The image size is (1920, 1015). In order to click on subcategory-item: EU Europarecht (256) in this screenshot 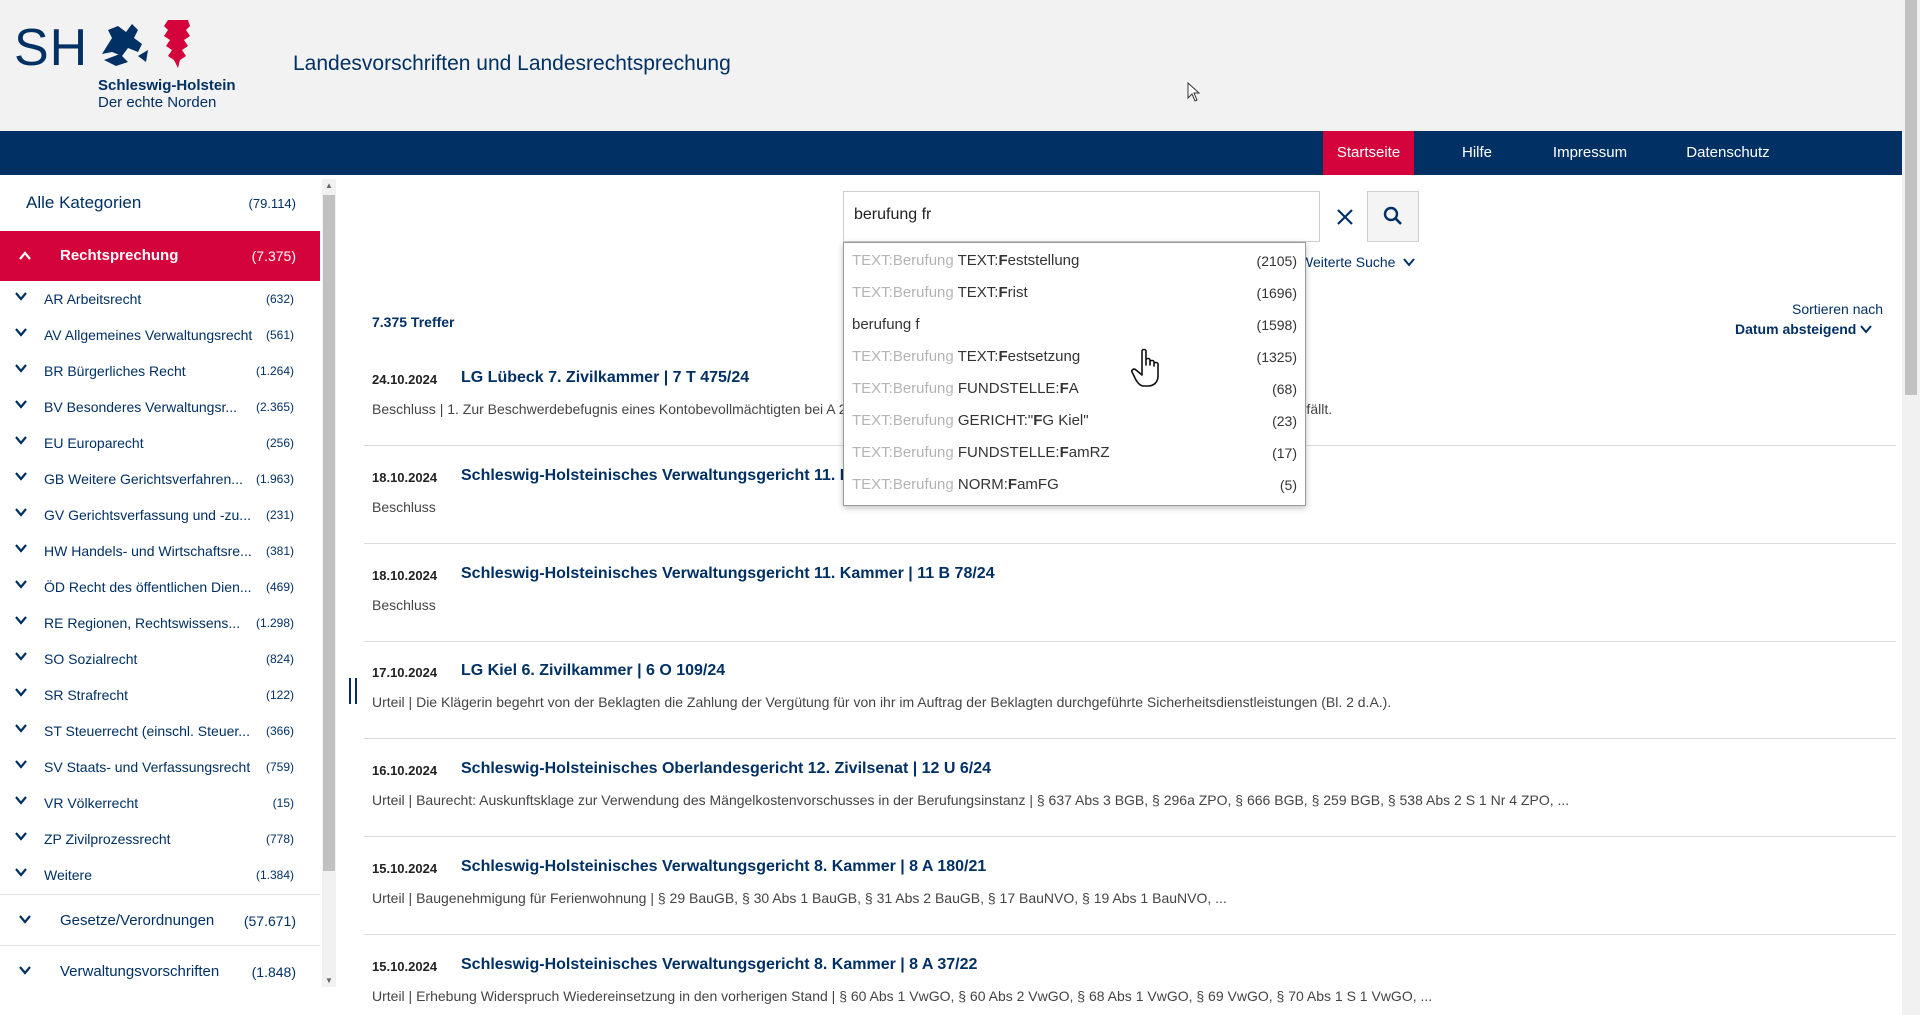, I will do `click(160, 443)`.